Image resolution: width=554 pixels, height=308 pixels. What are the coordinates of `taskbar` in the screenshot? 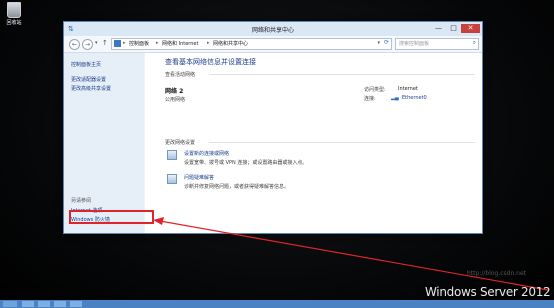 It's located at (277, 304).